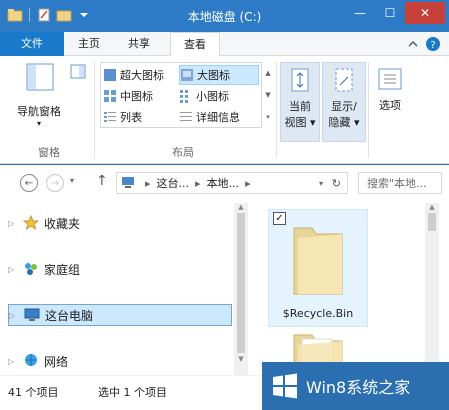 The height and width of the screenshot is (410, 449). I want to click on pane-group-label: 窗格, so click(49, 152).